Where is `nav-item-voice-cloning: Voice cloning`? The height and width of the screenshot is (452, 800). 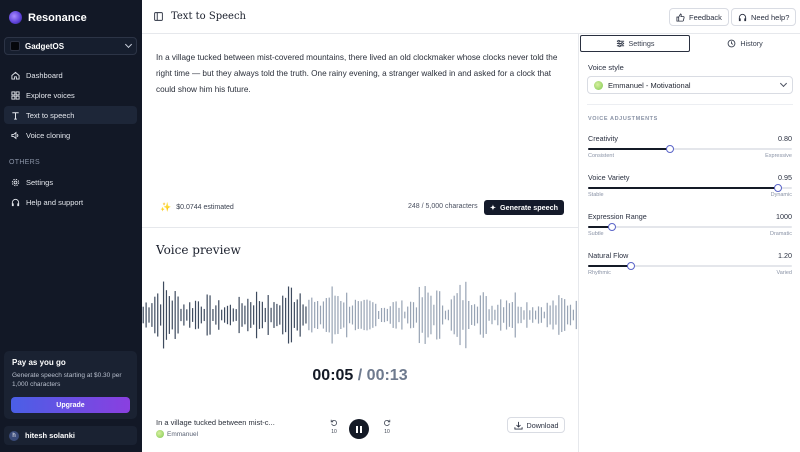 nav-item-voice-cloning: Voice cloning is located at coordinates (70, 135).